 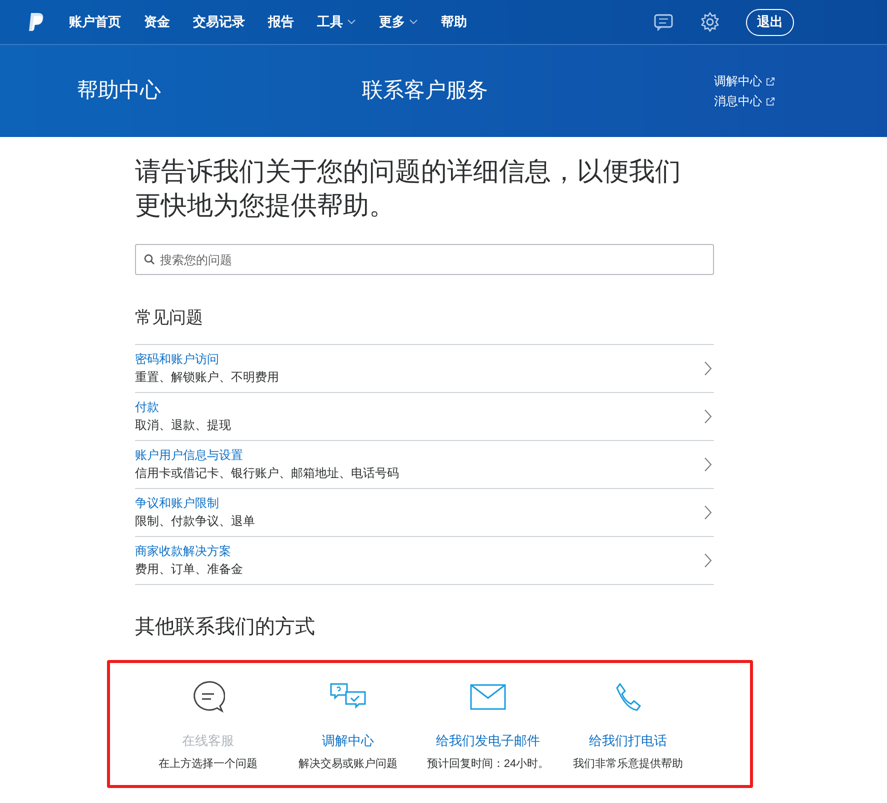 What do you see at coordinates (408, 188) in the screenshot?
I see `page-heading: 请告诉我们关于您的问题的详细信息，以便我们更快地为您提供帮助。` at bounding box center [408, 188].